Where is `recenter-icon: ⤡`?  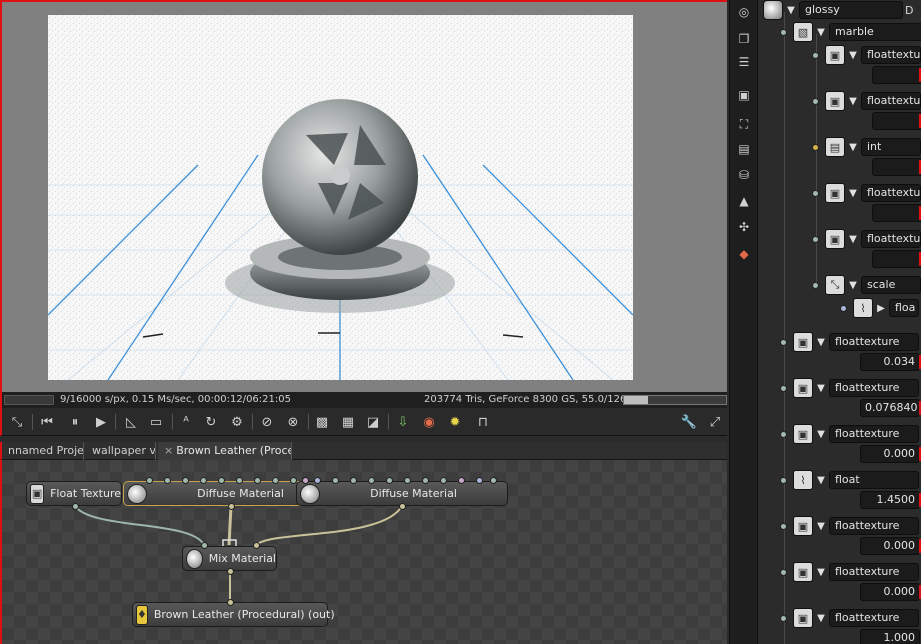
recenter-icon: ⤡ is located at coordinates (17, 422).